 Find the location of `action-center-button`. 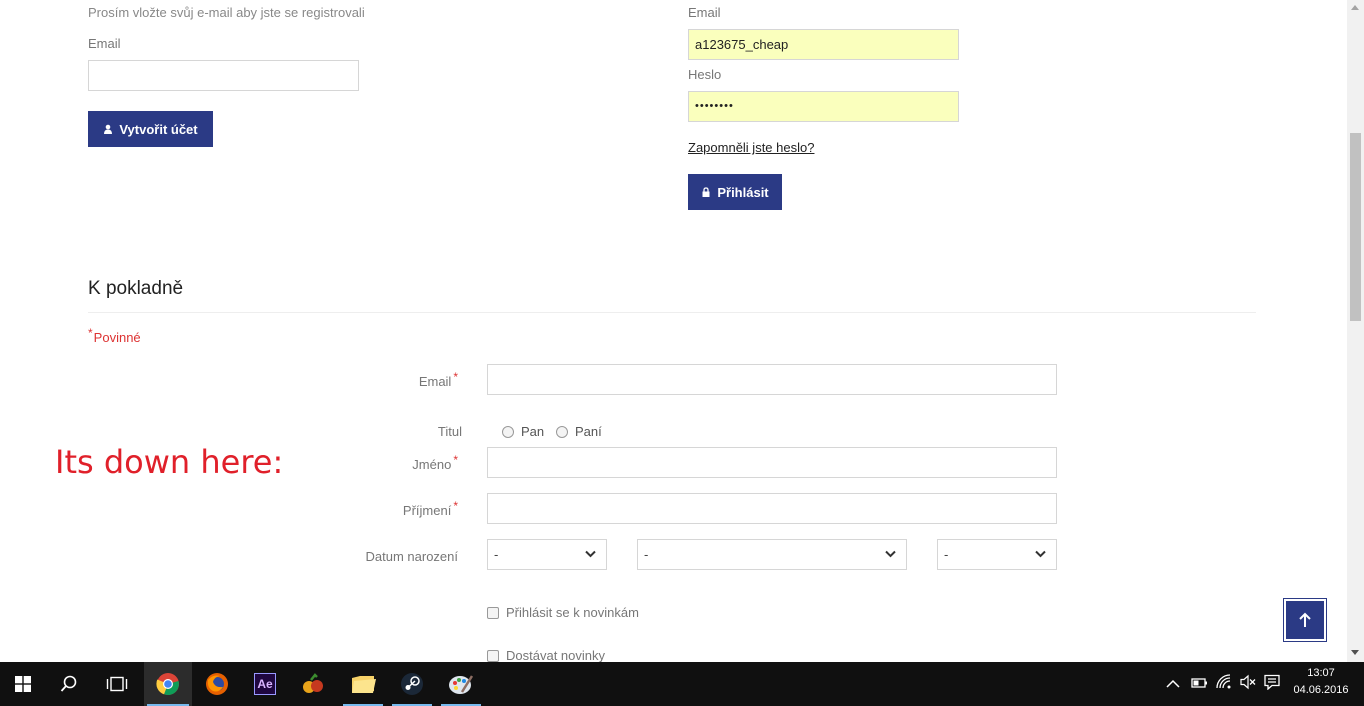

action-center-button is located at coordinates (1272, 684).